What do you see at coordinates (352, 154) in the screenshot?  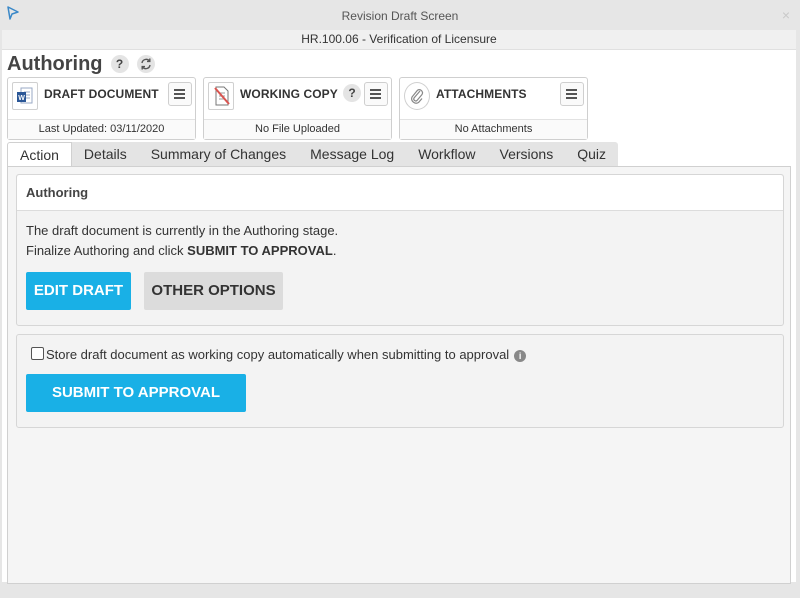 I see `tab-message-log: Message Log` at bounding box center [352, 154].